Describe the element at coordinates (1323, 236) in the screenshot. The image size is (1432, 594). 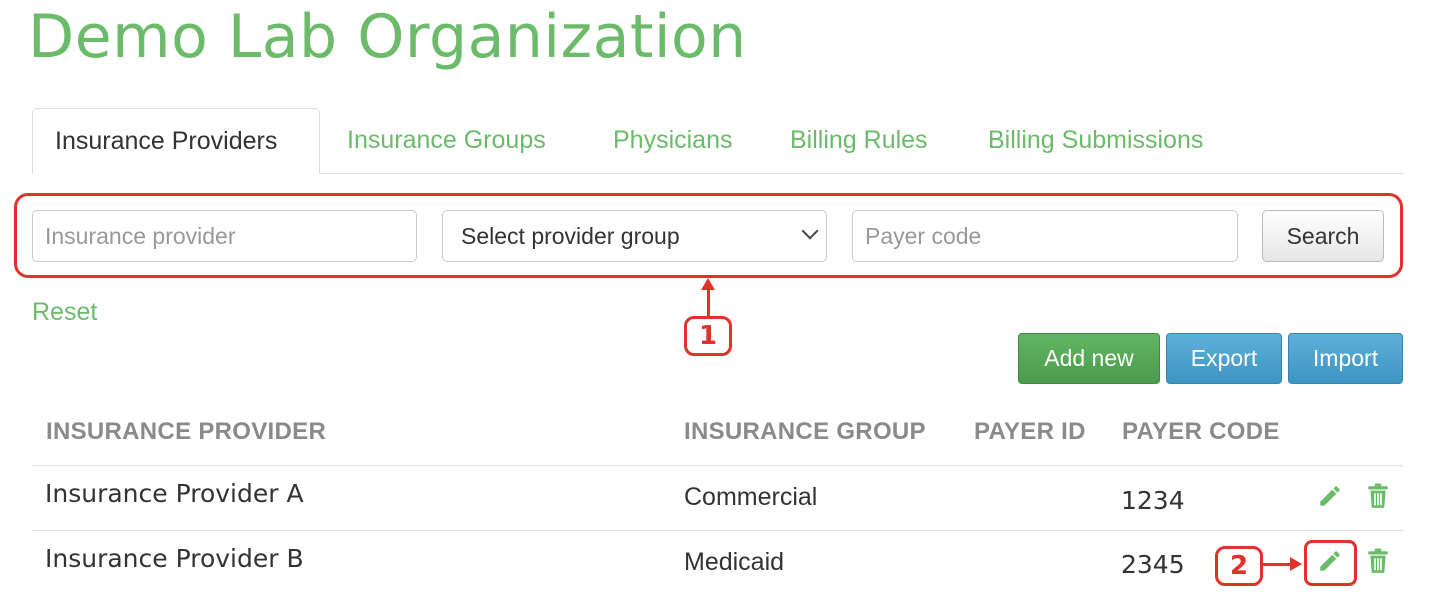
I see `search-button: Search` at that location.